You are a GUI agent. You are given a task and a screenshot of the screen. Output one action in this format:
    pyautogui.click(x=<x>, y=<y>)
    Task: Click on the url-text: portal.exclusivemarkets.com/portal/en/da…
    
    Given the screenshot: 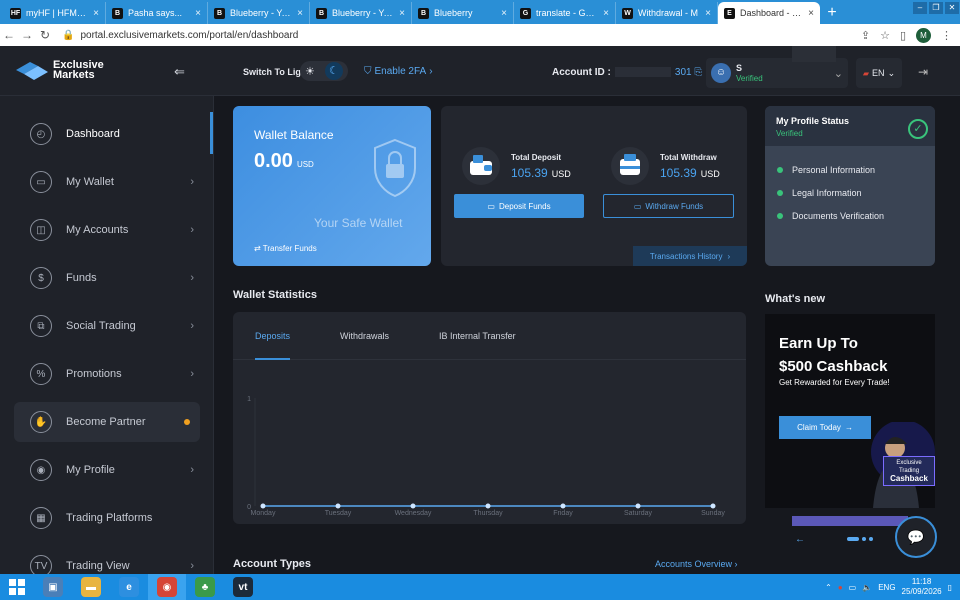 What is the action you would take?
    pyautogui.click(x=189, y=35)
    